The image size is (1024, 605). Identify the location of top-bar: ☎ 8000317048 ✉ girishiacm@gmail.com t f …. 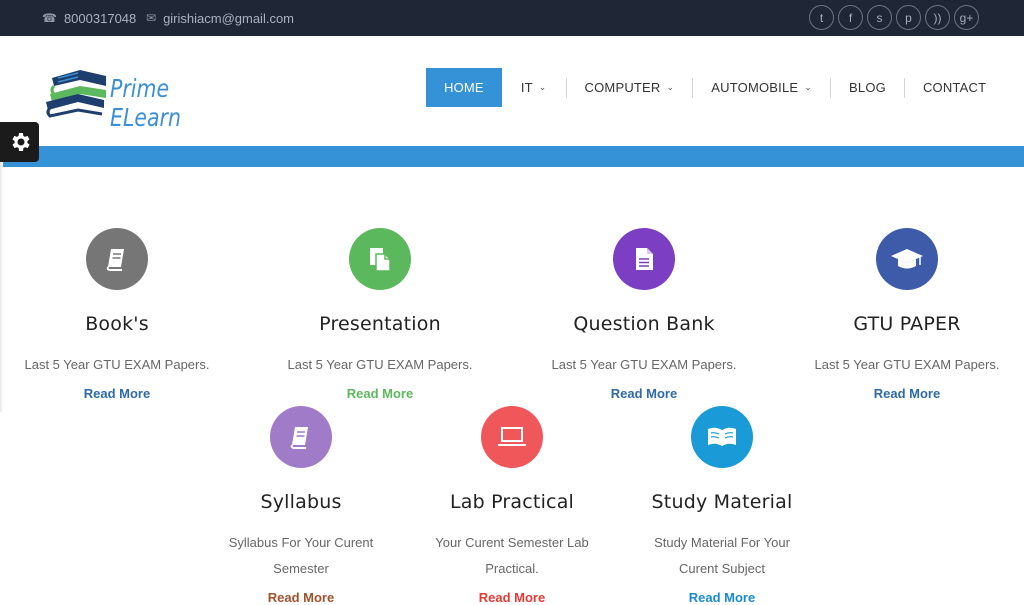
(512, 18).